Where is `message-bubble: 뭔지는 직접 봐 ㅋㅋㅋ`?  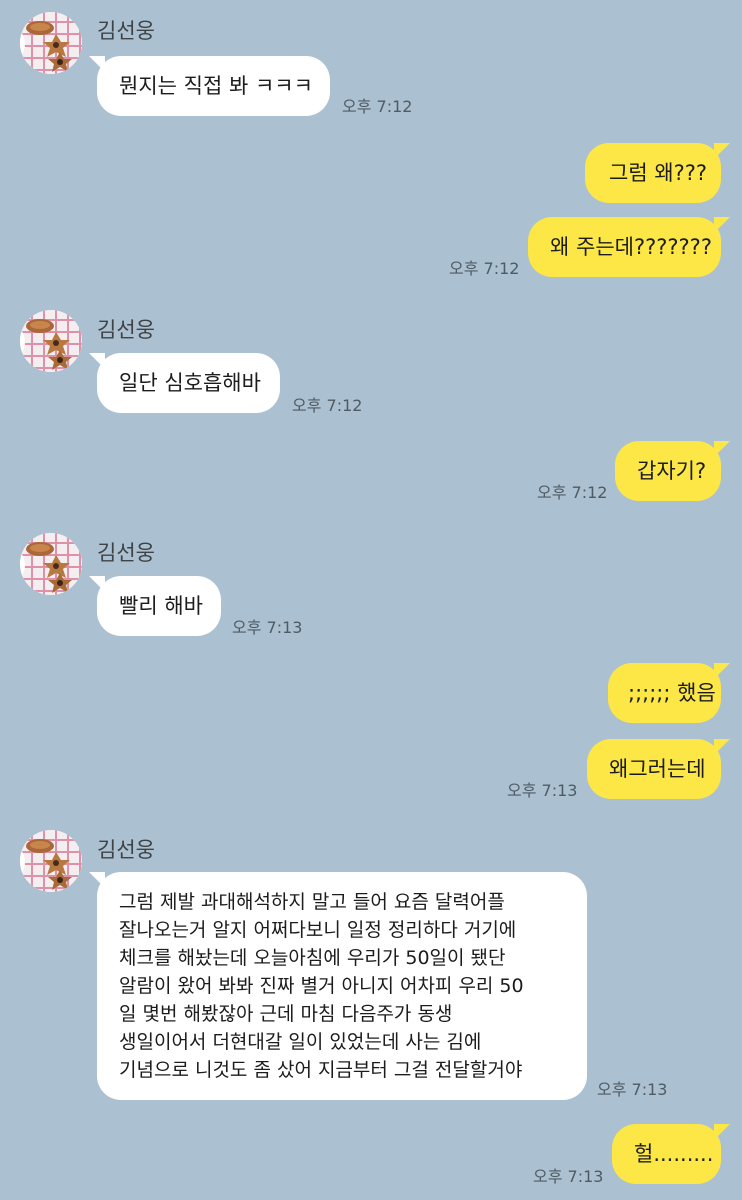
message-bubble: 뭔지는 직접 봐 ㅋㅋㅋ is located at coordinates (209, 86).